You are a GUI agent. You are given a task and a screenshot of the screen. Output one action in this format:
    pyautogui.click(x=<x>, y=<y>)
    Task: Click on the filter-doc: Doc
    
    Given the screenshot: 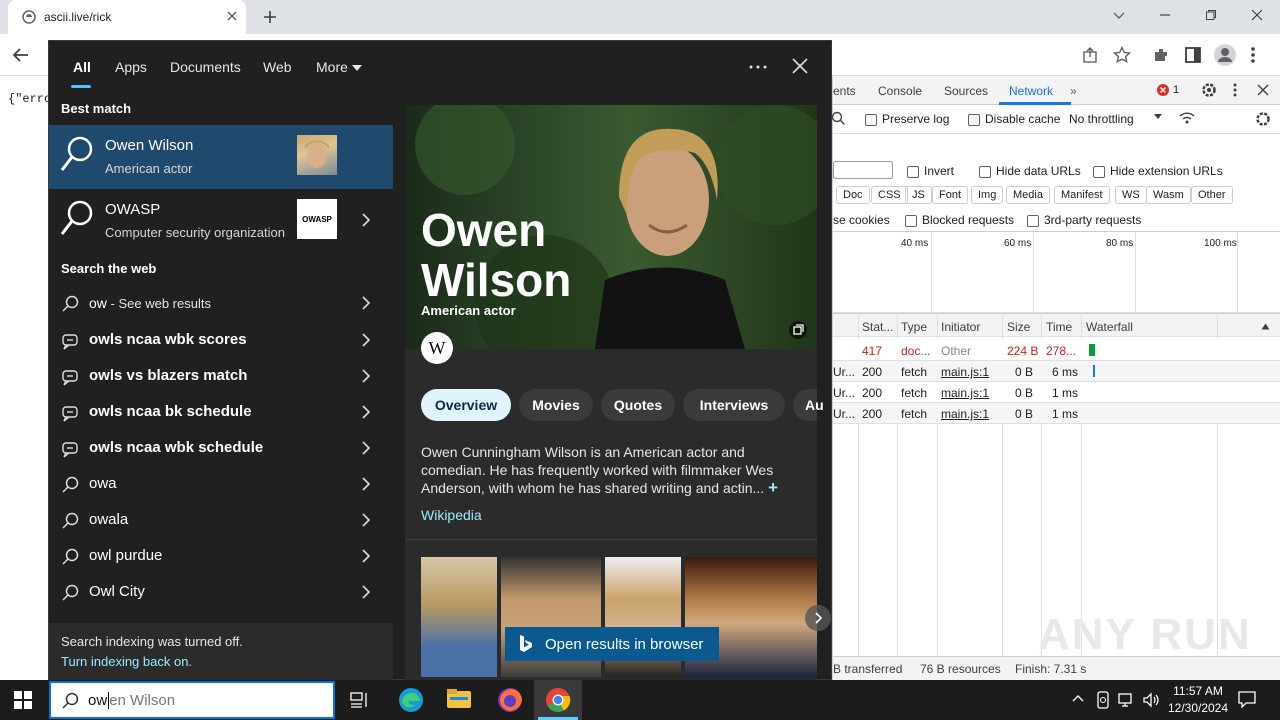 What is the action you would take?
    pyautogui.click(x=853, y=195)
    